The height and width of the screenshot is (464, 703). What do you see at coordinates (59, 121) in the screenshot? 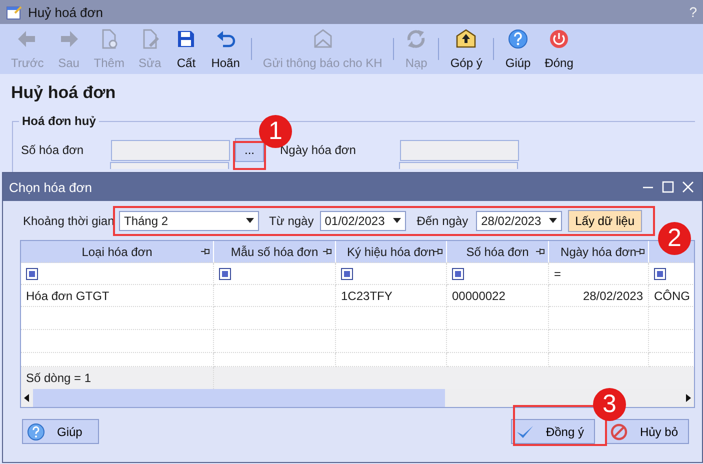
I see `group-title: Hoá đơn huỷ` at bounding box center [59, 121].